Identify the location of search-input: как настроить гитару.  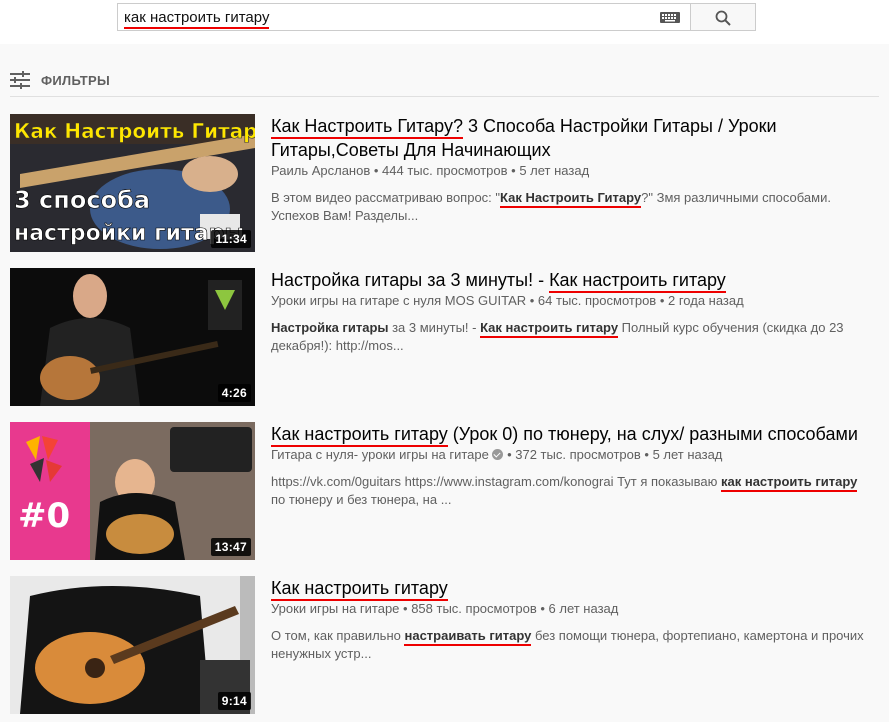
(404, 17).